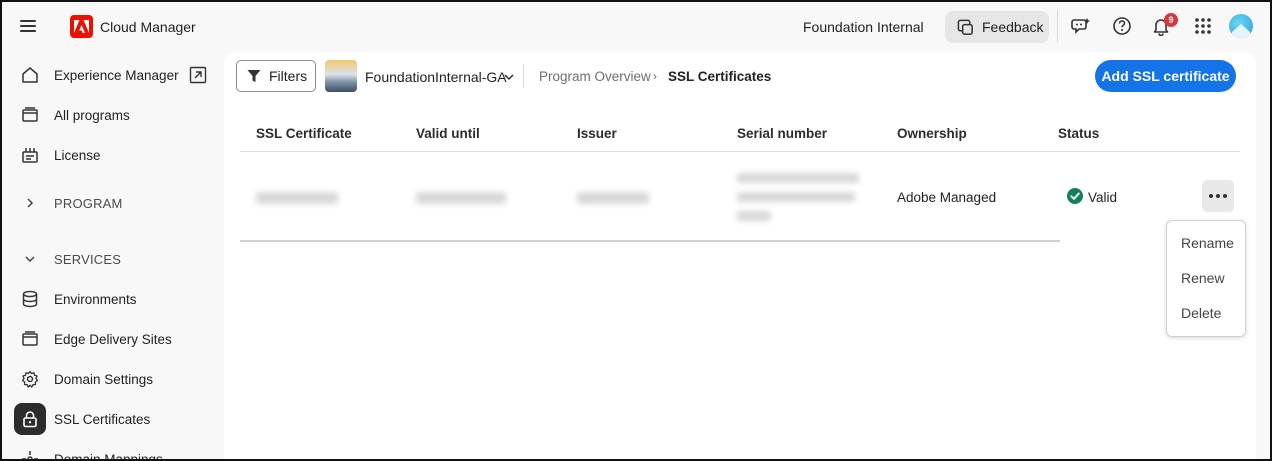 The width and height of the screenshot is (1272, 461). What do you see at coordinates (1078, 133) in the screenshot?
I see `column-header-status: Status` at bounding box center [1078, 133].